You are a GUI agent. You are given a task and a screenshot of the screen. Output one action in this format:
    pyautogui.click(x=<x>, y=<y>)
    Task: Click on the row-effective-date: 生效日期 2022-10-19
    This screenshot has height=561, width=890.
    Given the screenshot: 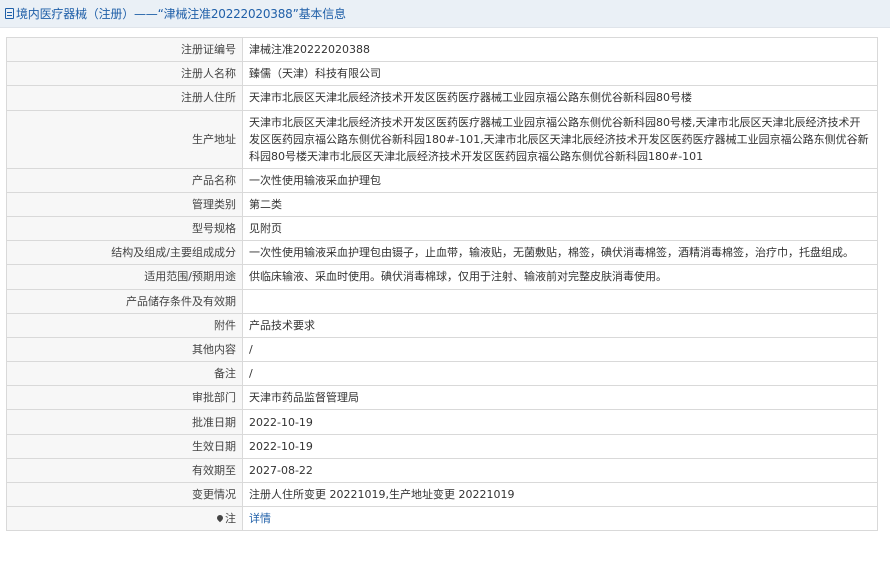 What is the action you would take?
    pyautogui.click(x=442, y=446)
    